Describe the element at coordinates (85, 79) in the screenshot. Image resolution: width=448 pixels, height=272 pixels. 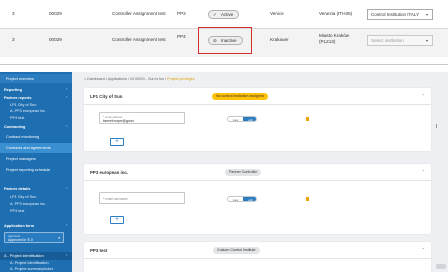
I see `home-icon: ⌂` at that location.